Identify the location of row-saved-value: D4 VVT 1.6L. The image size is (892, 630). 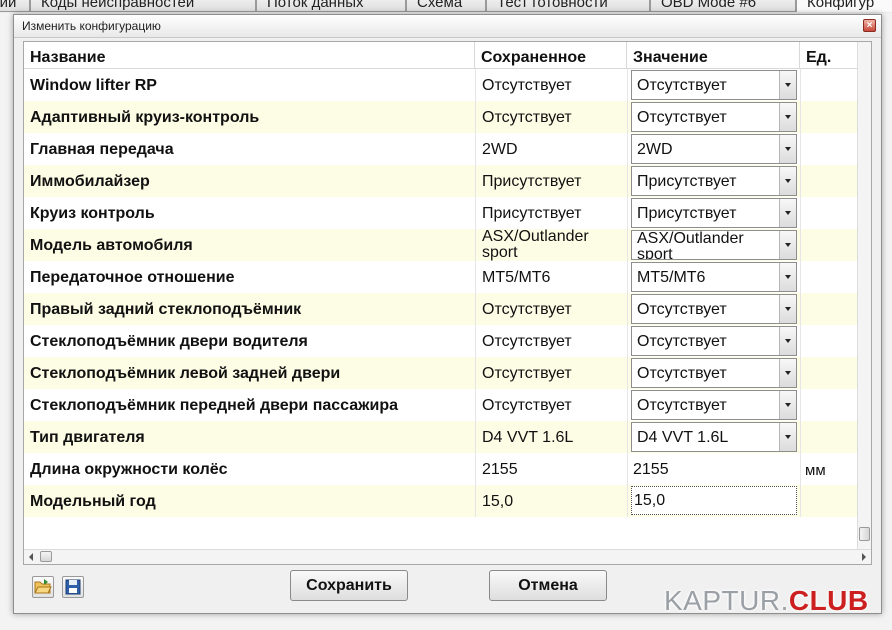
(551, 437).